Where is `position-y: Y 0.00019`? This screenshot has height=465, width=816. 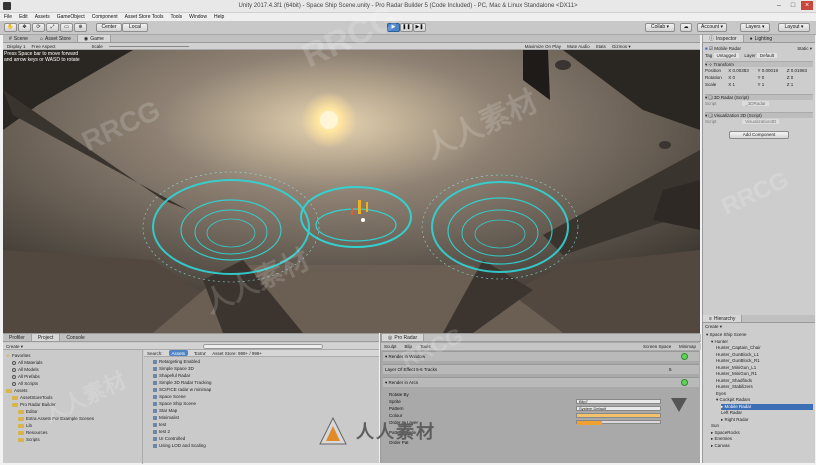 position-y: Y 0.00019 is located at coordinates (772, 71).